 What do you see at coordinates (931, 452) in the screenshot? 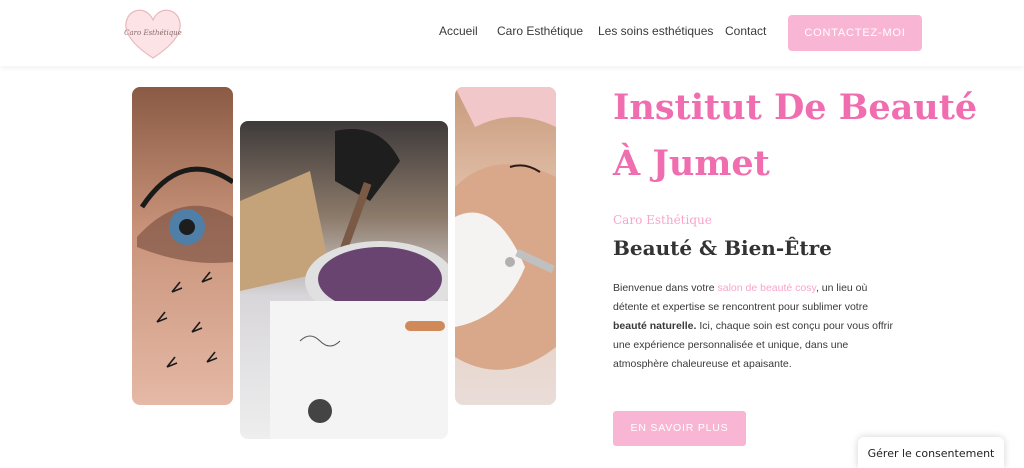
I see `consent-button: Gérer le consentement` at bounding box center [931, 452].